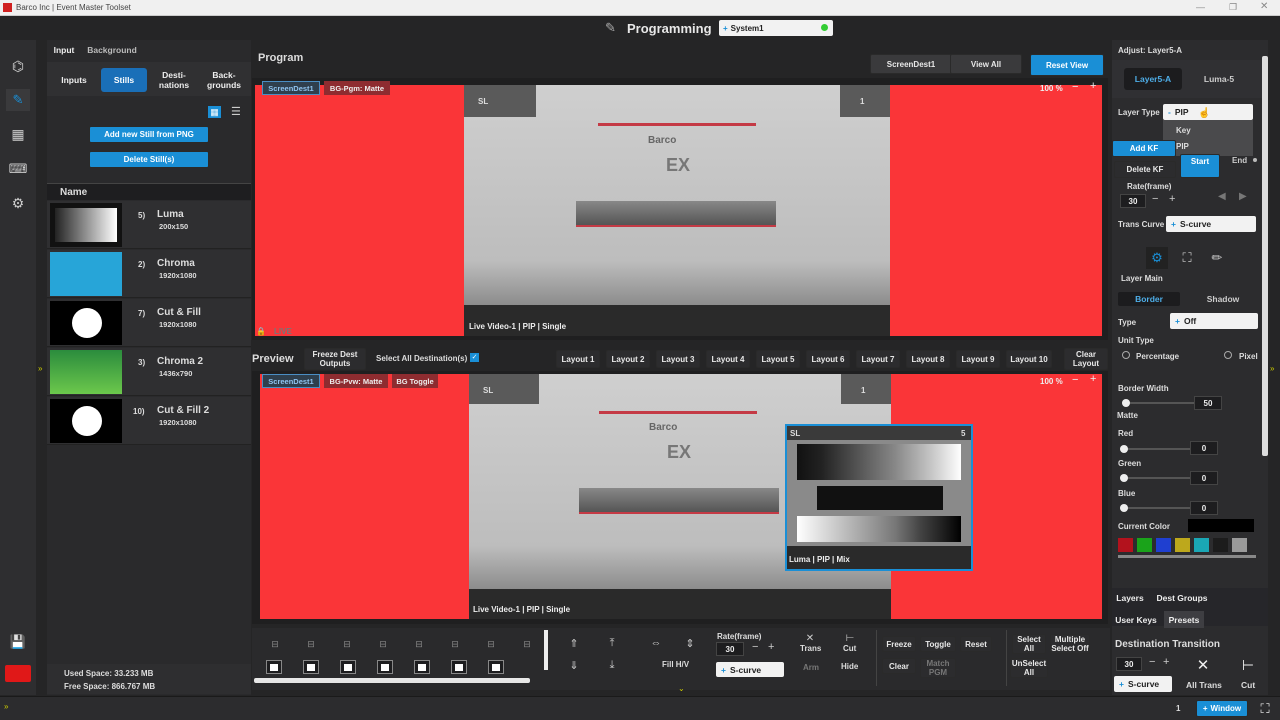 The width and height of the screenshot is (1280, 720). I want to click on align-center-v-icon: ⊟, so click(311, 644).